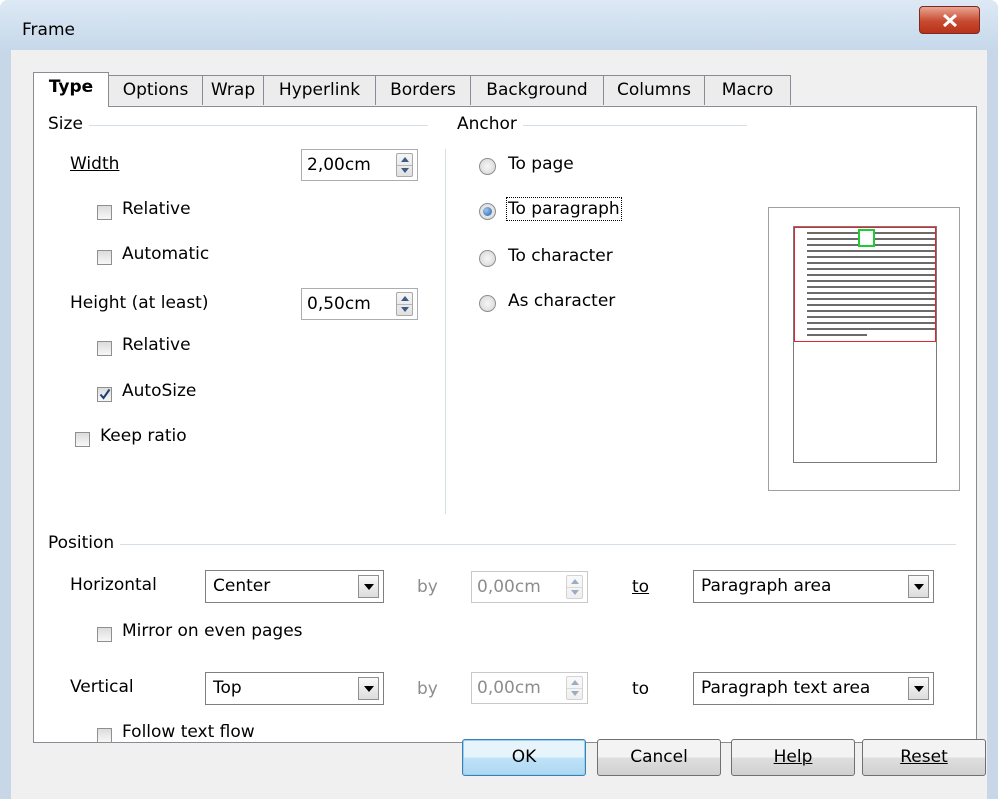 The width and height of the screenshot is (998, 799). I want to click on autosize-checkbox, so click(104, 394).